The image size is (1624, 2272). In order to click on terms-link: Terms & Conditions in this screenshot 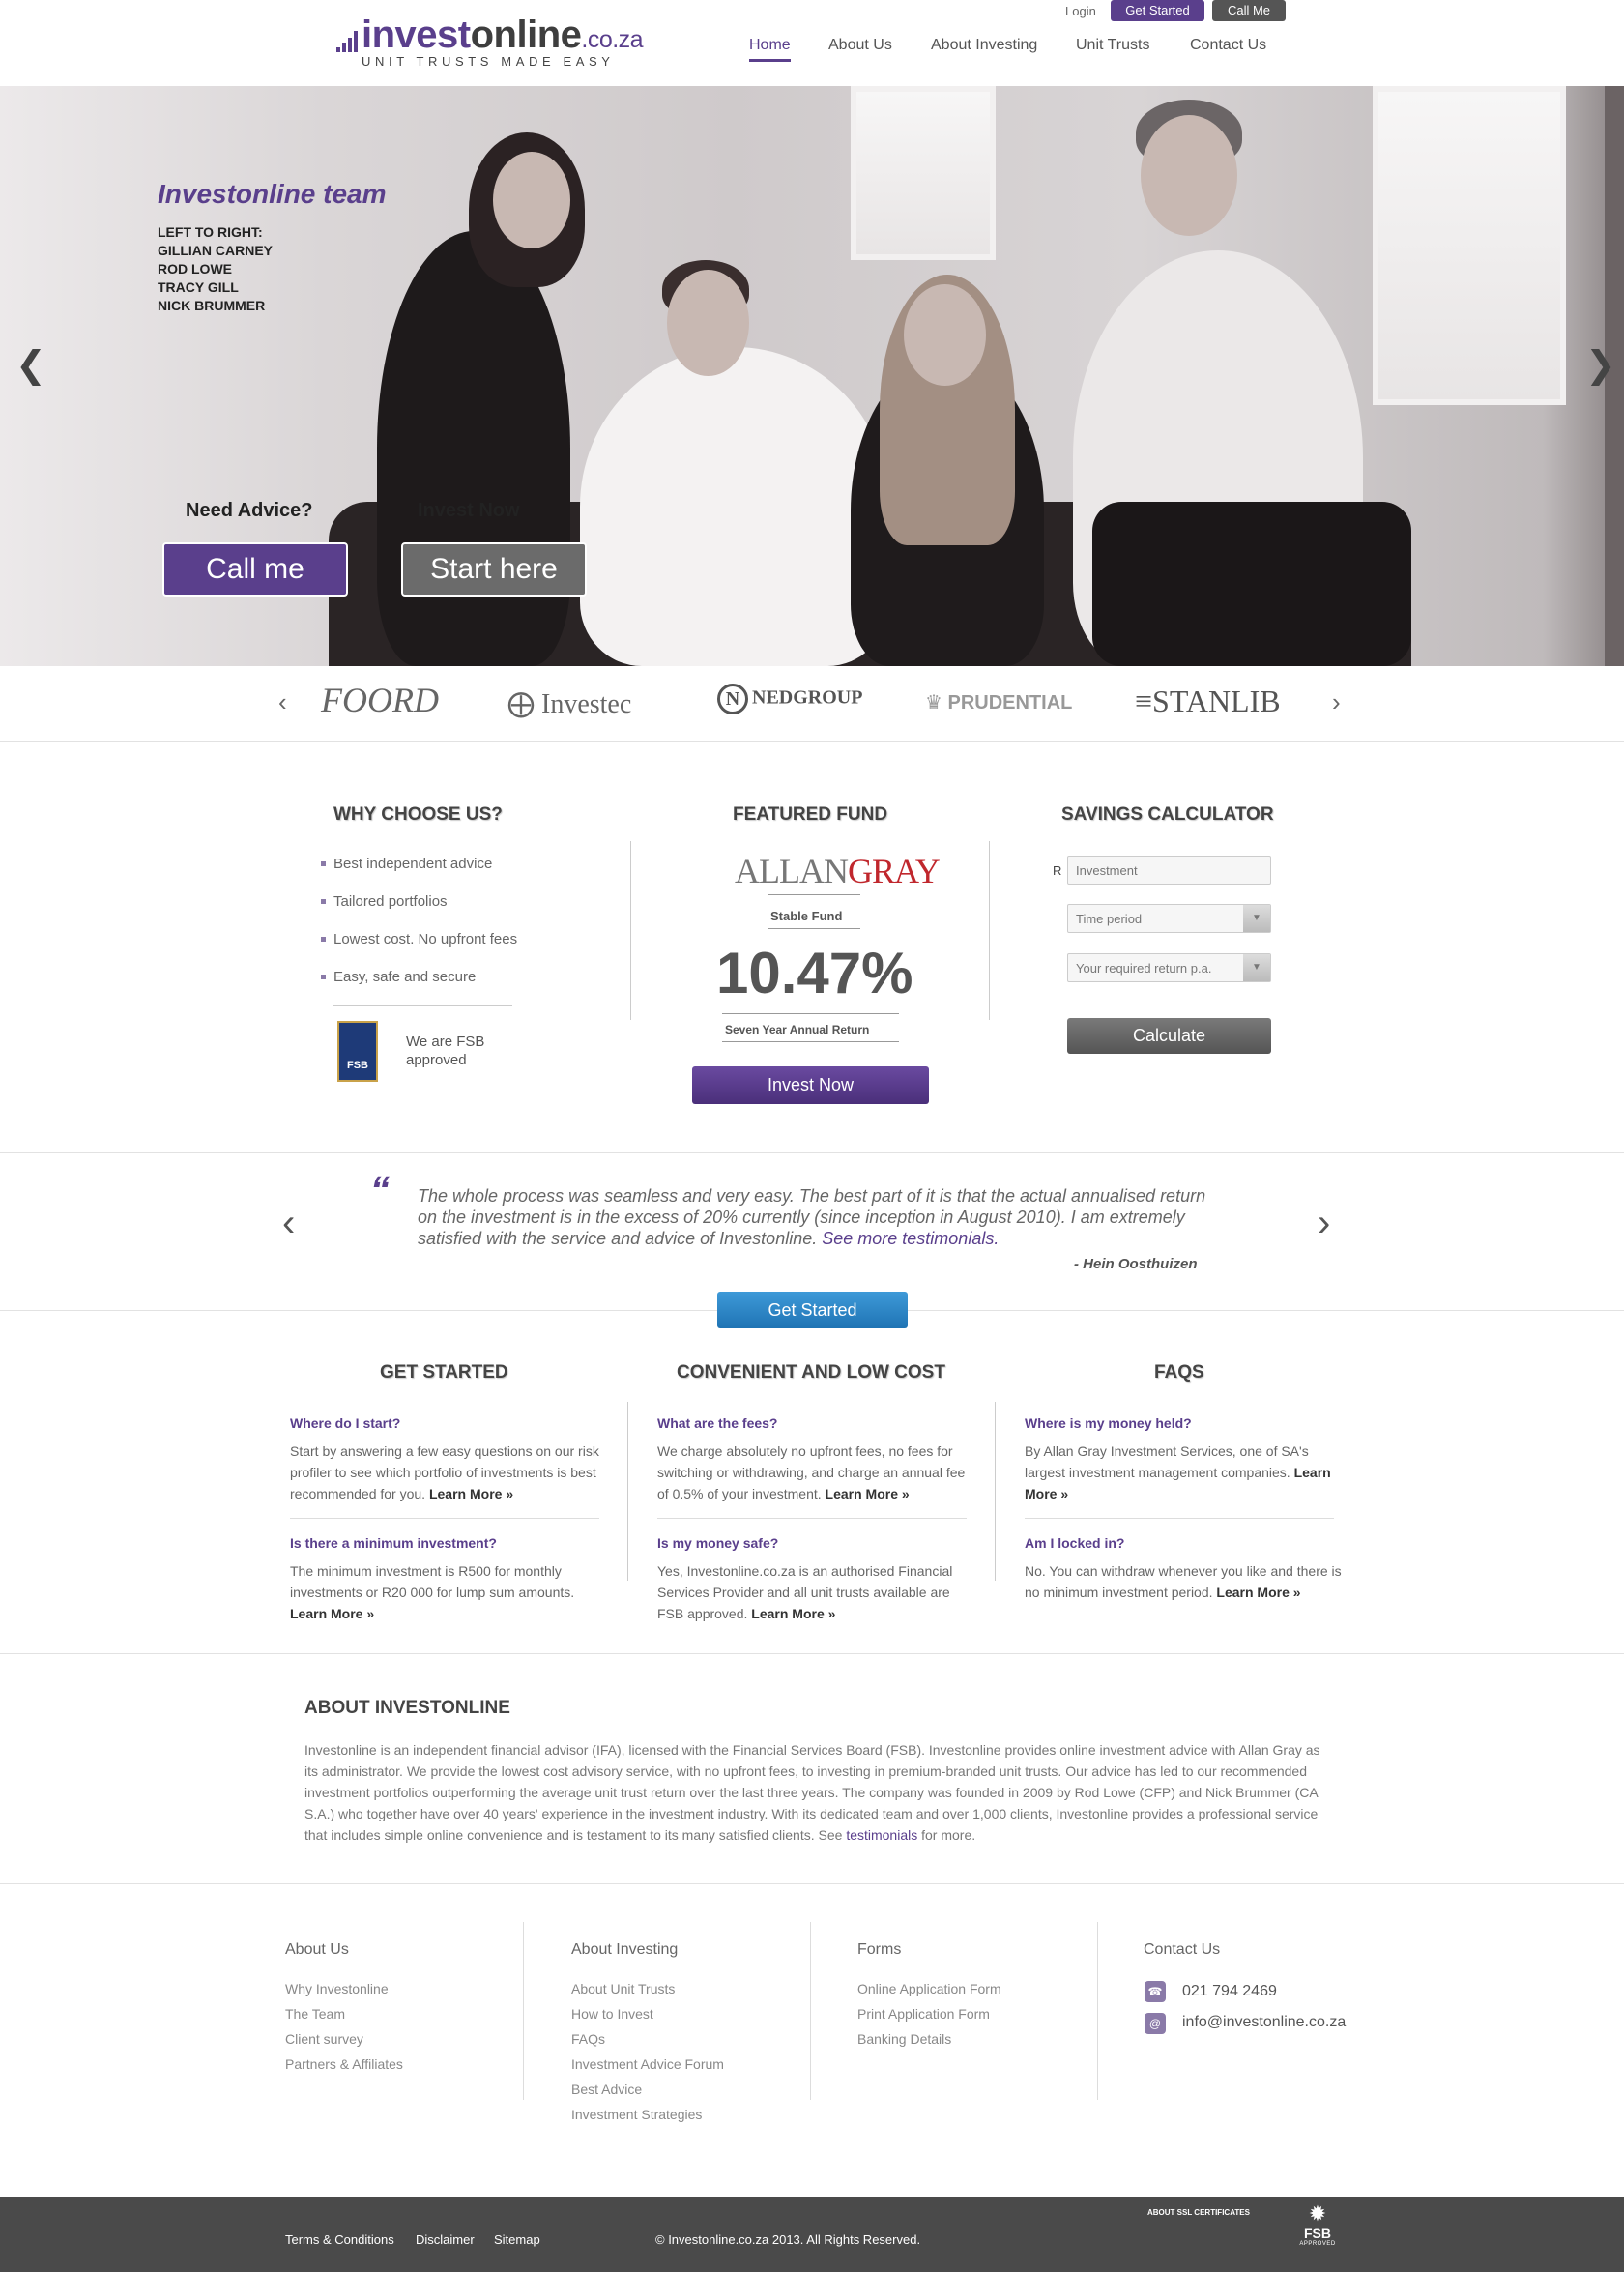, I will do `click(340, 2239)`.